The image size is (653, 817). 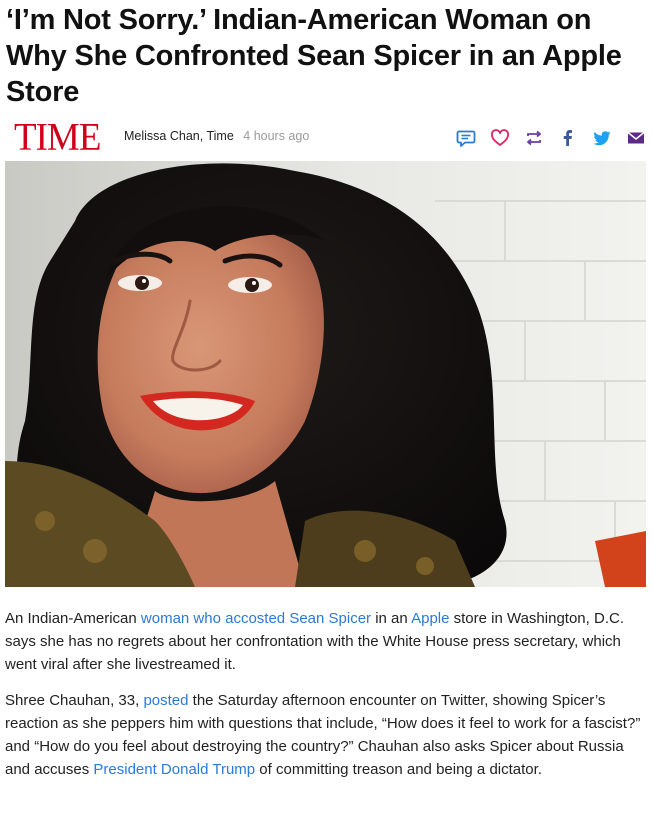 What do you see at coordinates (430, 618) in the screenshot?
I see `link-apple: Apple` at bounding box center [430, 618].